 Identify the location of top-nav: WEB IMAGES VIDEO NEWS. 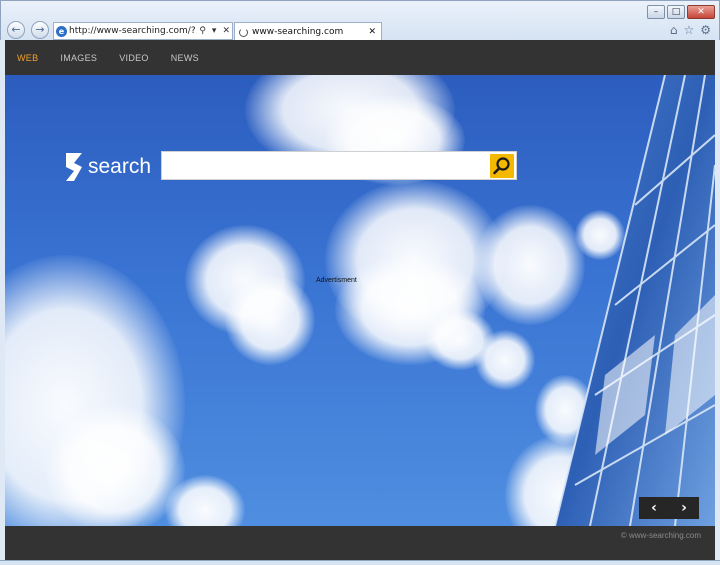
(360, 57).